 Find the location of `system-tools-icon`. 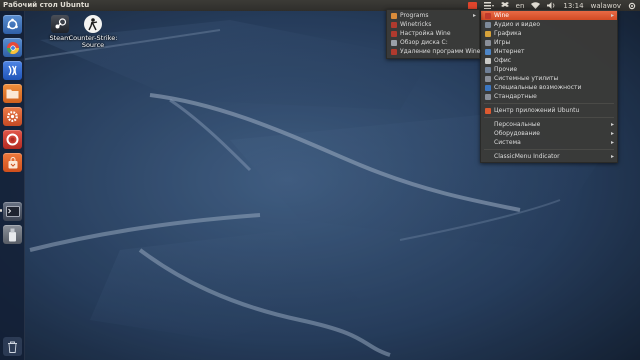

system-tools-icon is located at coordinates (488, 78).